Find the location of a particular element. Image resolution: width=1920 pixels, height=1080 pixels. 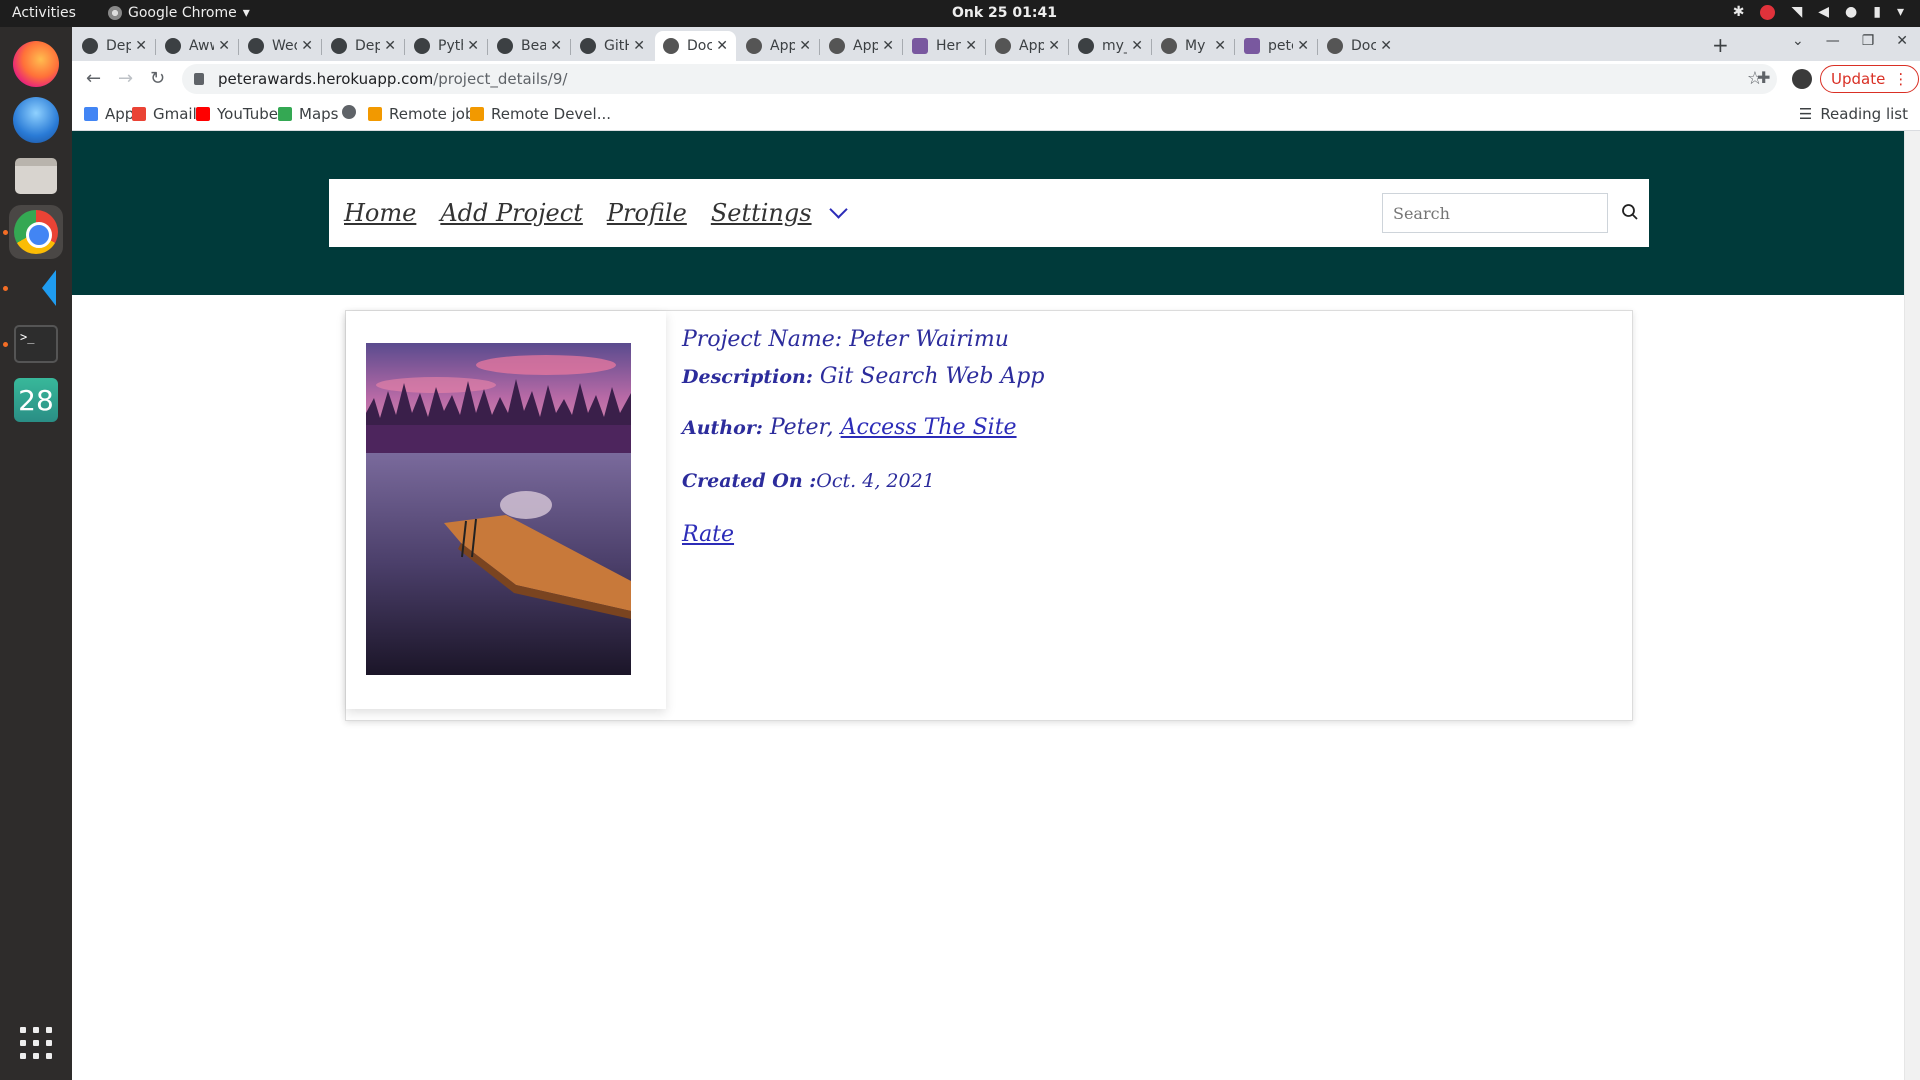

access-site-link: Access The Site is located at coordinates (929, 427).